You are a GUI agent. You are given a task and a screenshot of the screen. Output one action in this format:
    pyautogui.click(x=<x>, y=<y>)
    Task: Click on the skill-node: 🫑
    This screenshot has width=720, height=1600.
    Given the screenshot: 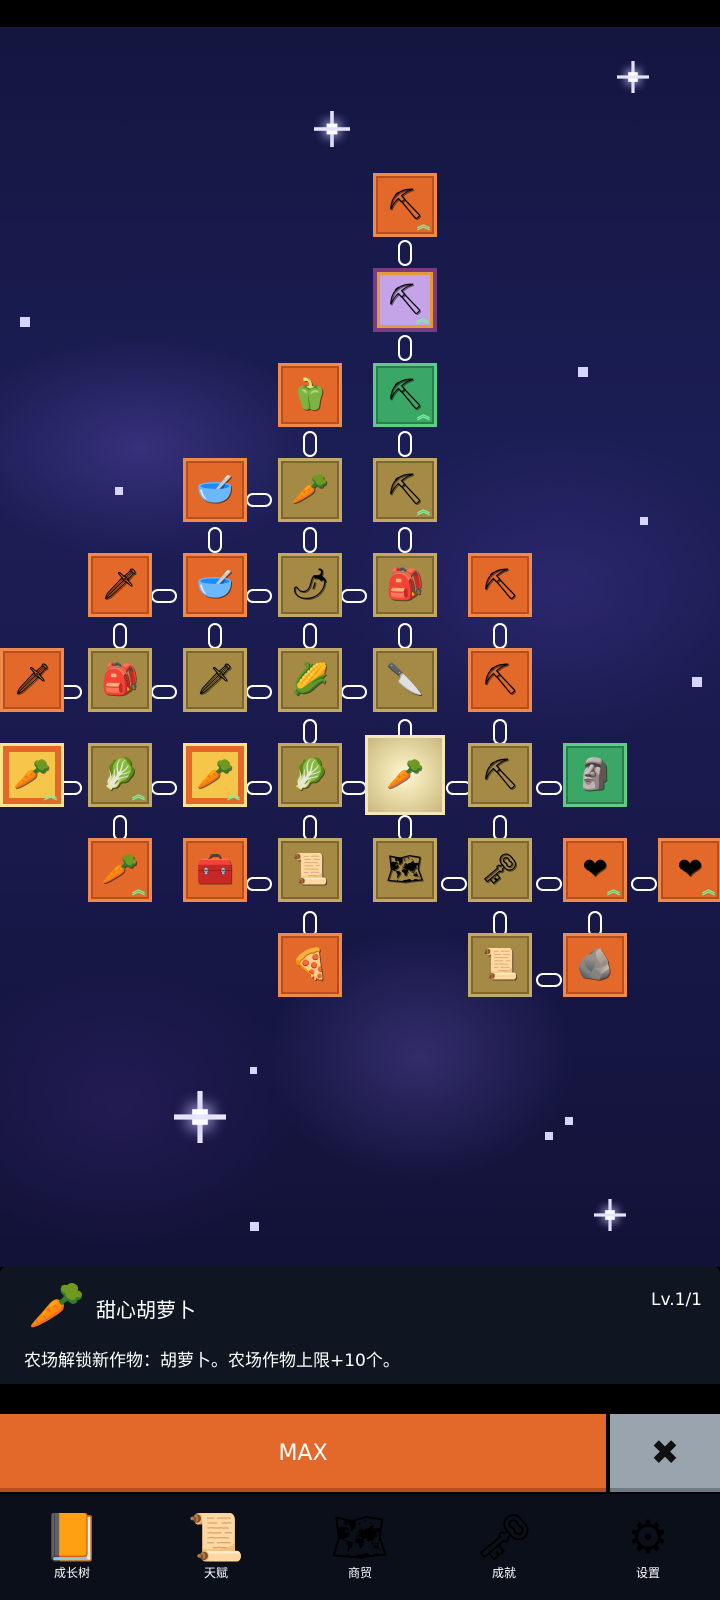 What is the action you would take?
    pyautogui.click(x=310, y=395)
    